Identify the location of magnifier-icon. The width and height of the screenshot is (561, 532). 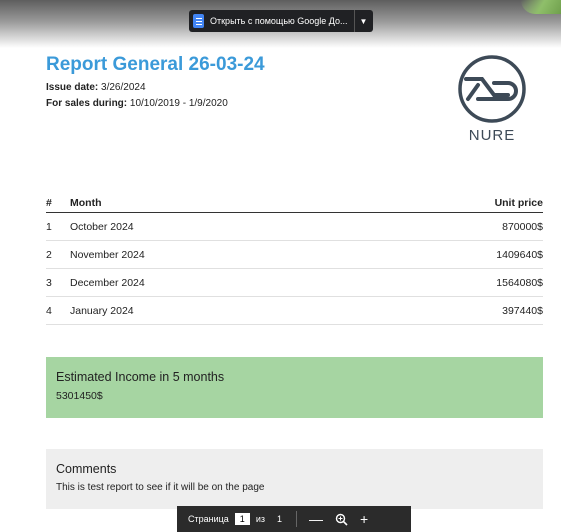
(341, 519).